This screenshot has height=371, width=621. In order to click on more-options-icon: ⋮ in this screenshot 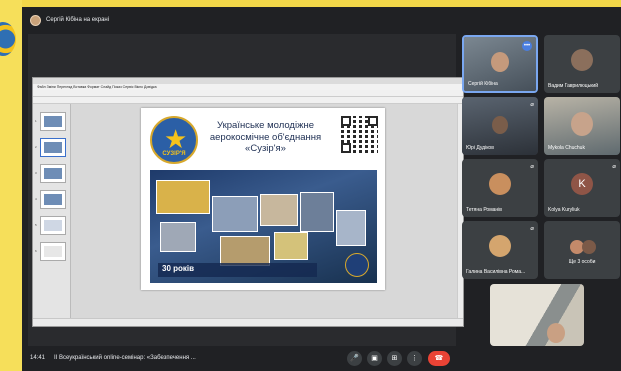, I will do `click(414, 358)`.